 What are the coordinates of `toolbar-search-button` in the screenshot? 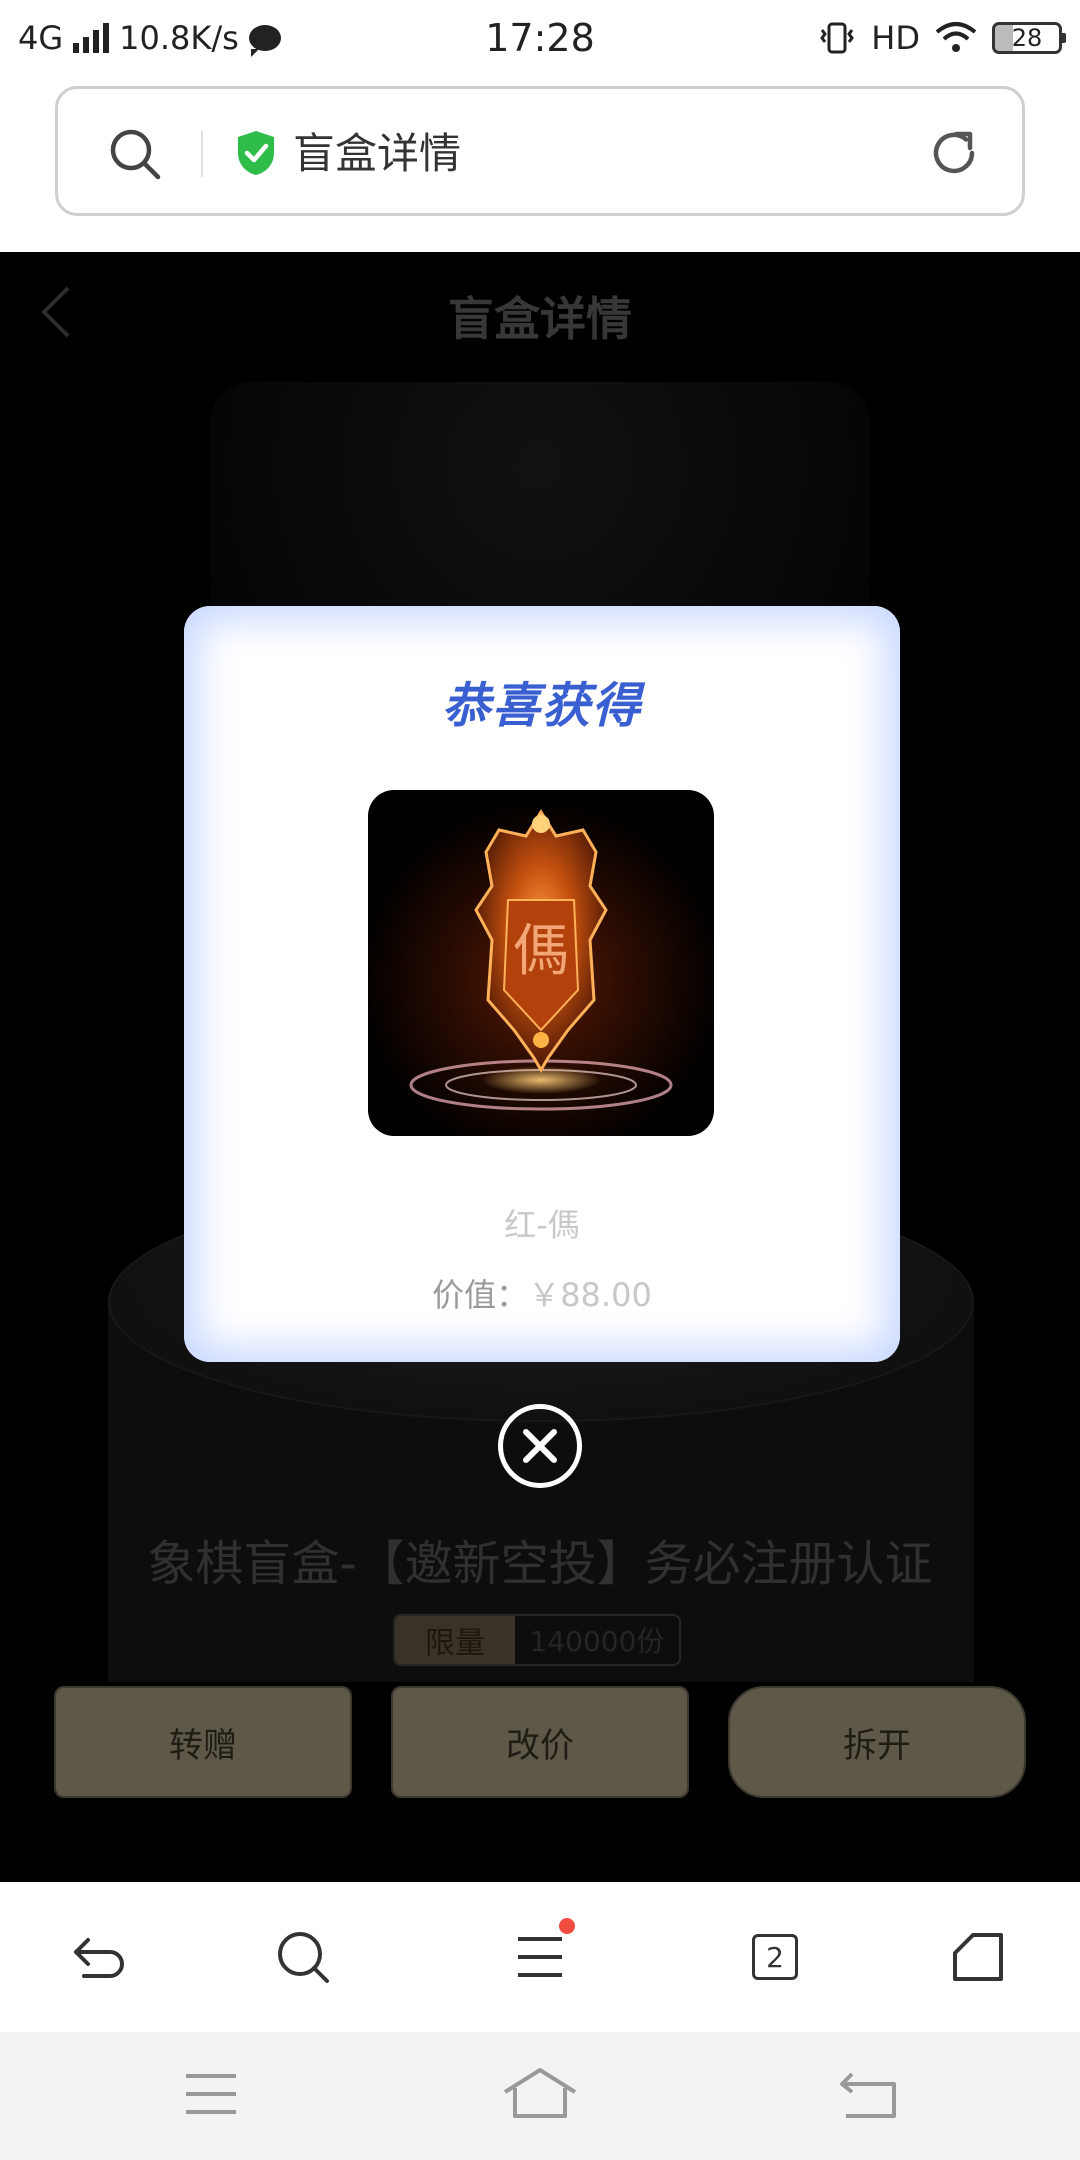 It's located at (303, 1957).